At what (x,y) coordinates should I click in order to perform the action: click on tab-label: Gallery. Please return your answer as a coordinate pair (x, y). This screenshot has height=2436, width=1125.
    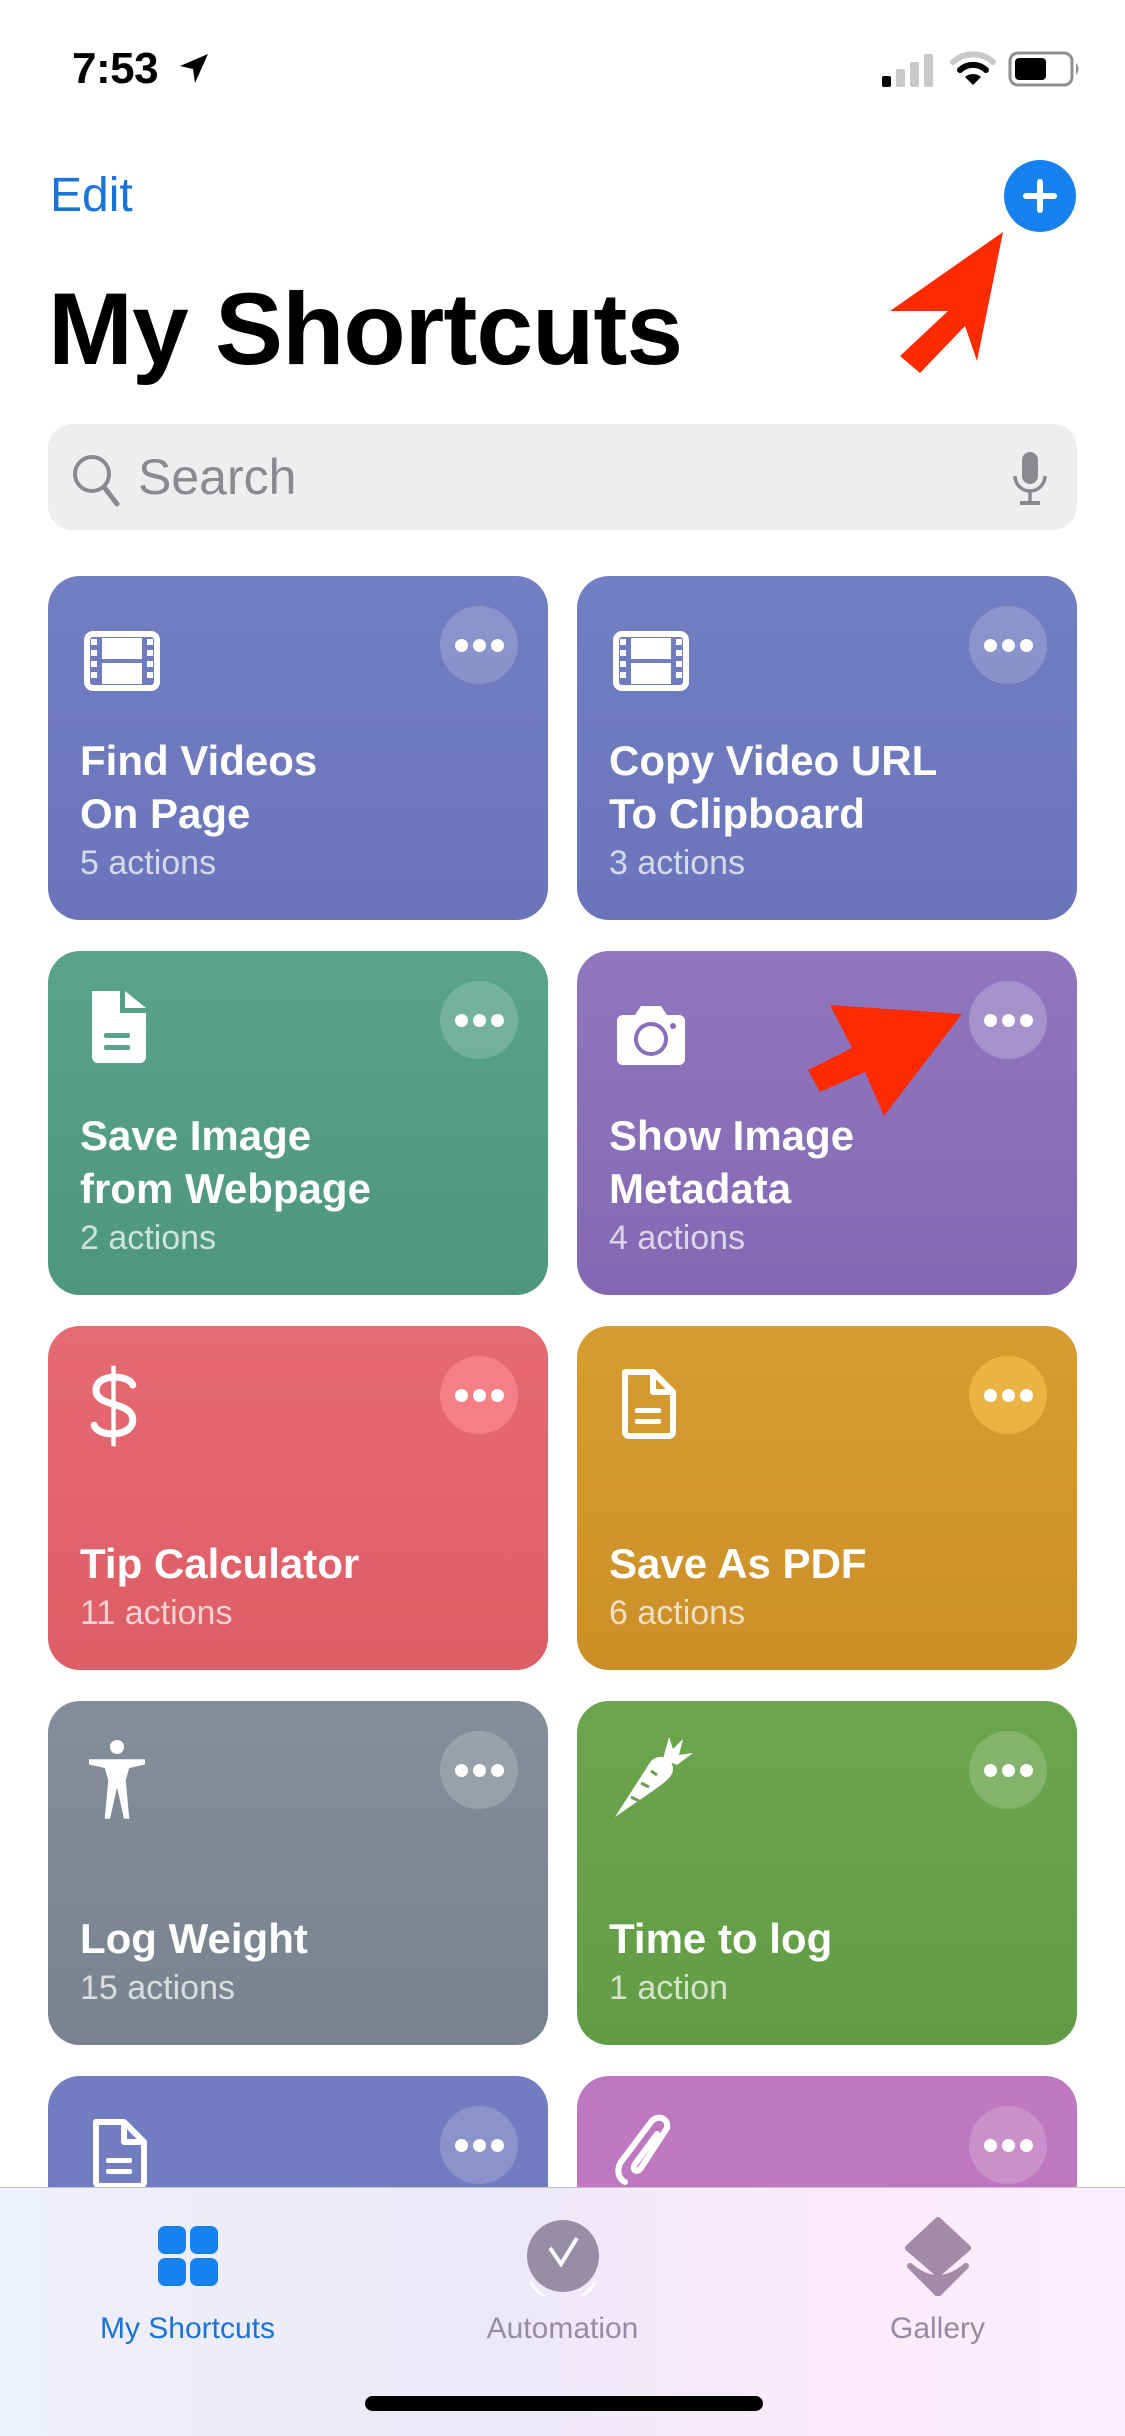
    Looking at the image, I should click on (937, 2328).